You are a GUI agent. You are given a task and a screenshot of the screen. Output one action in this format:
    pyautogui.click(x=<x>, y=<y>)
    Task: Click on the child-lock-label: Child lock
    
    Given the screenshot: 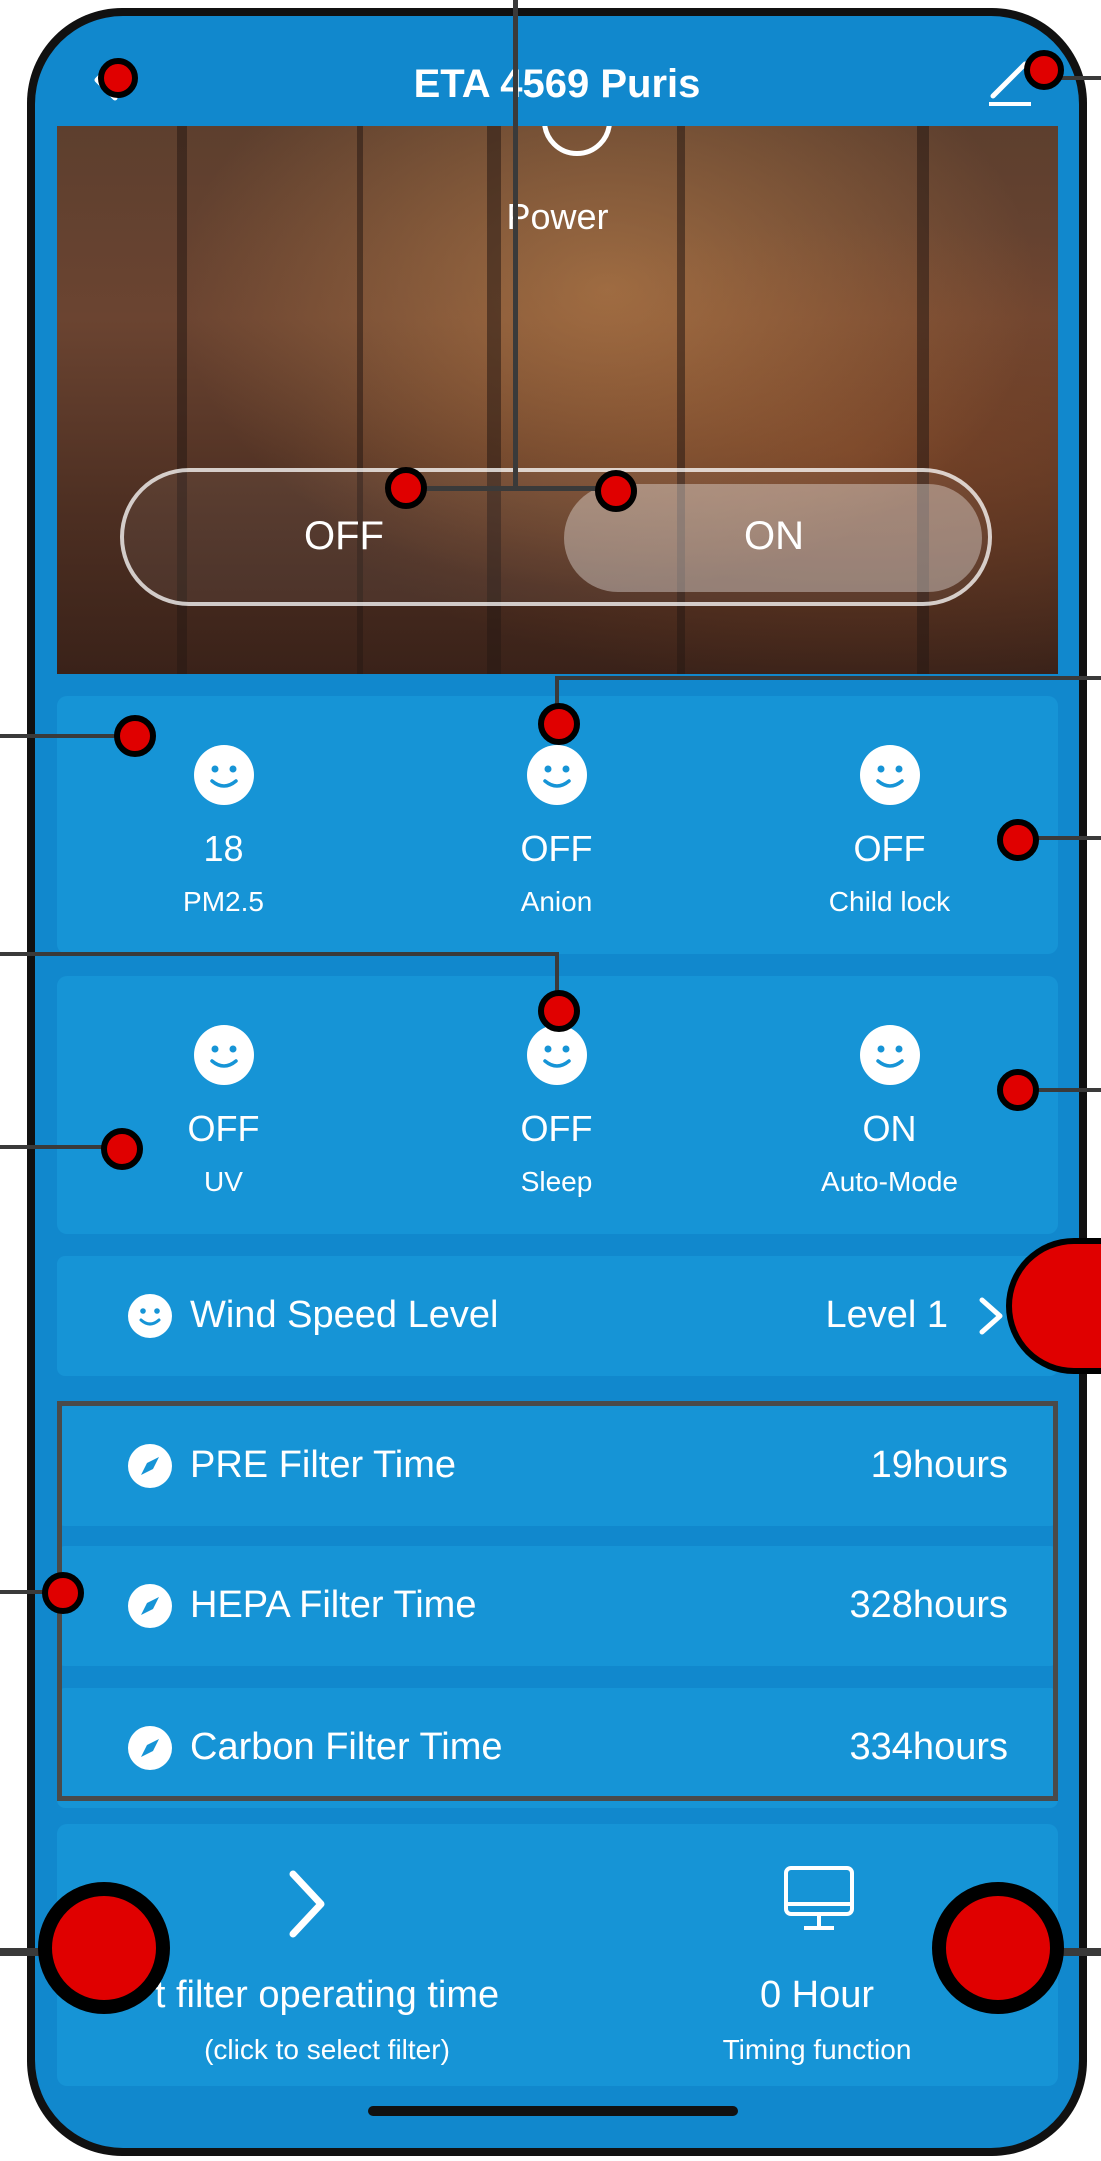 What is the action you would take?
    pyautogui.click(x=889, y=901)
    